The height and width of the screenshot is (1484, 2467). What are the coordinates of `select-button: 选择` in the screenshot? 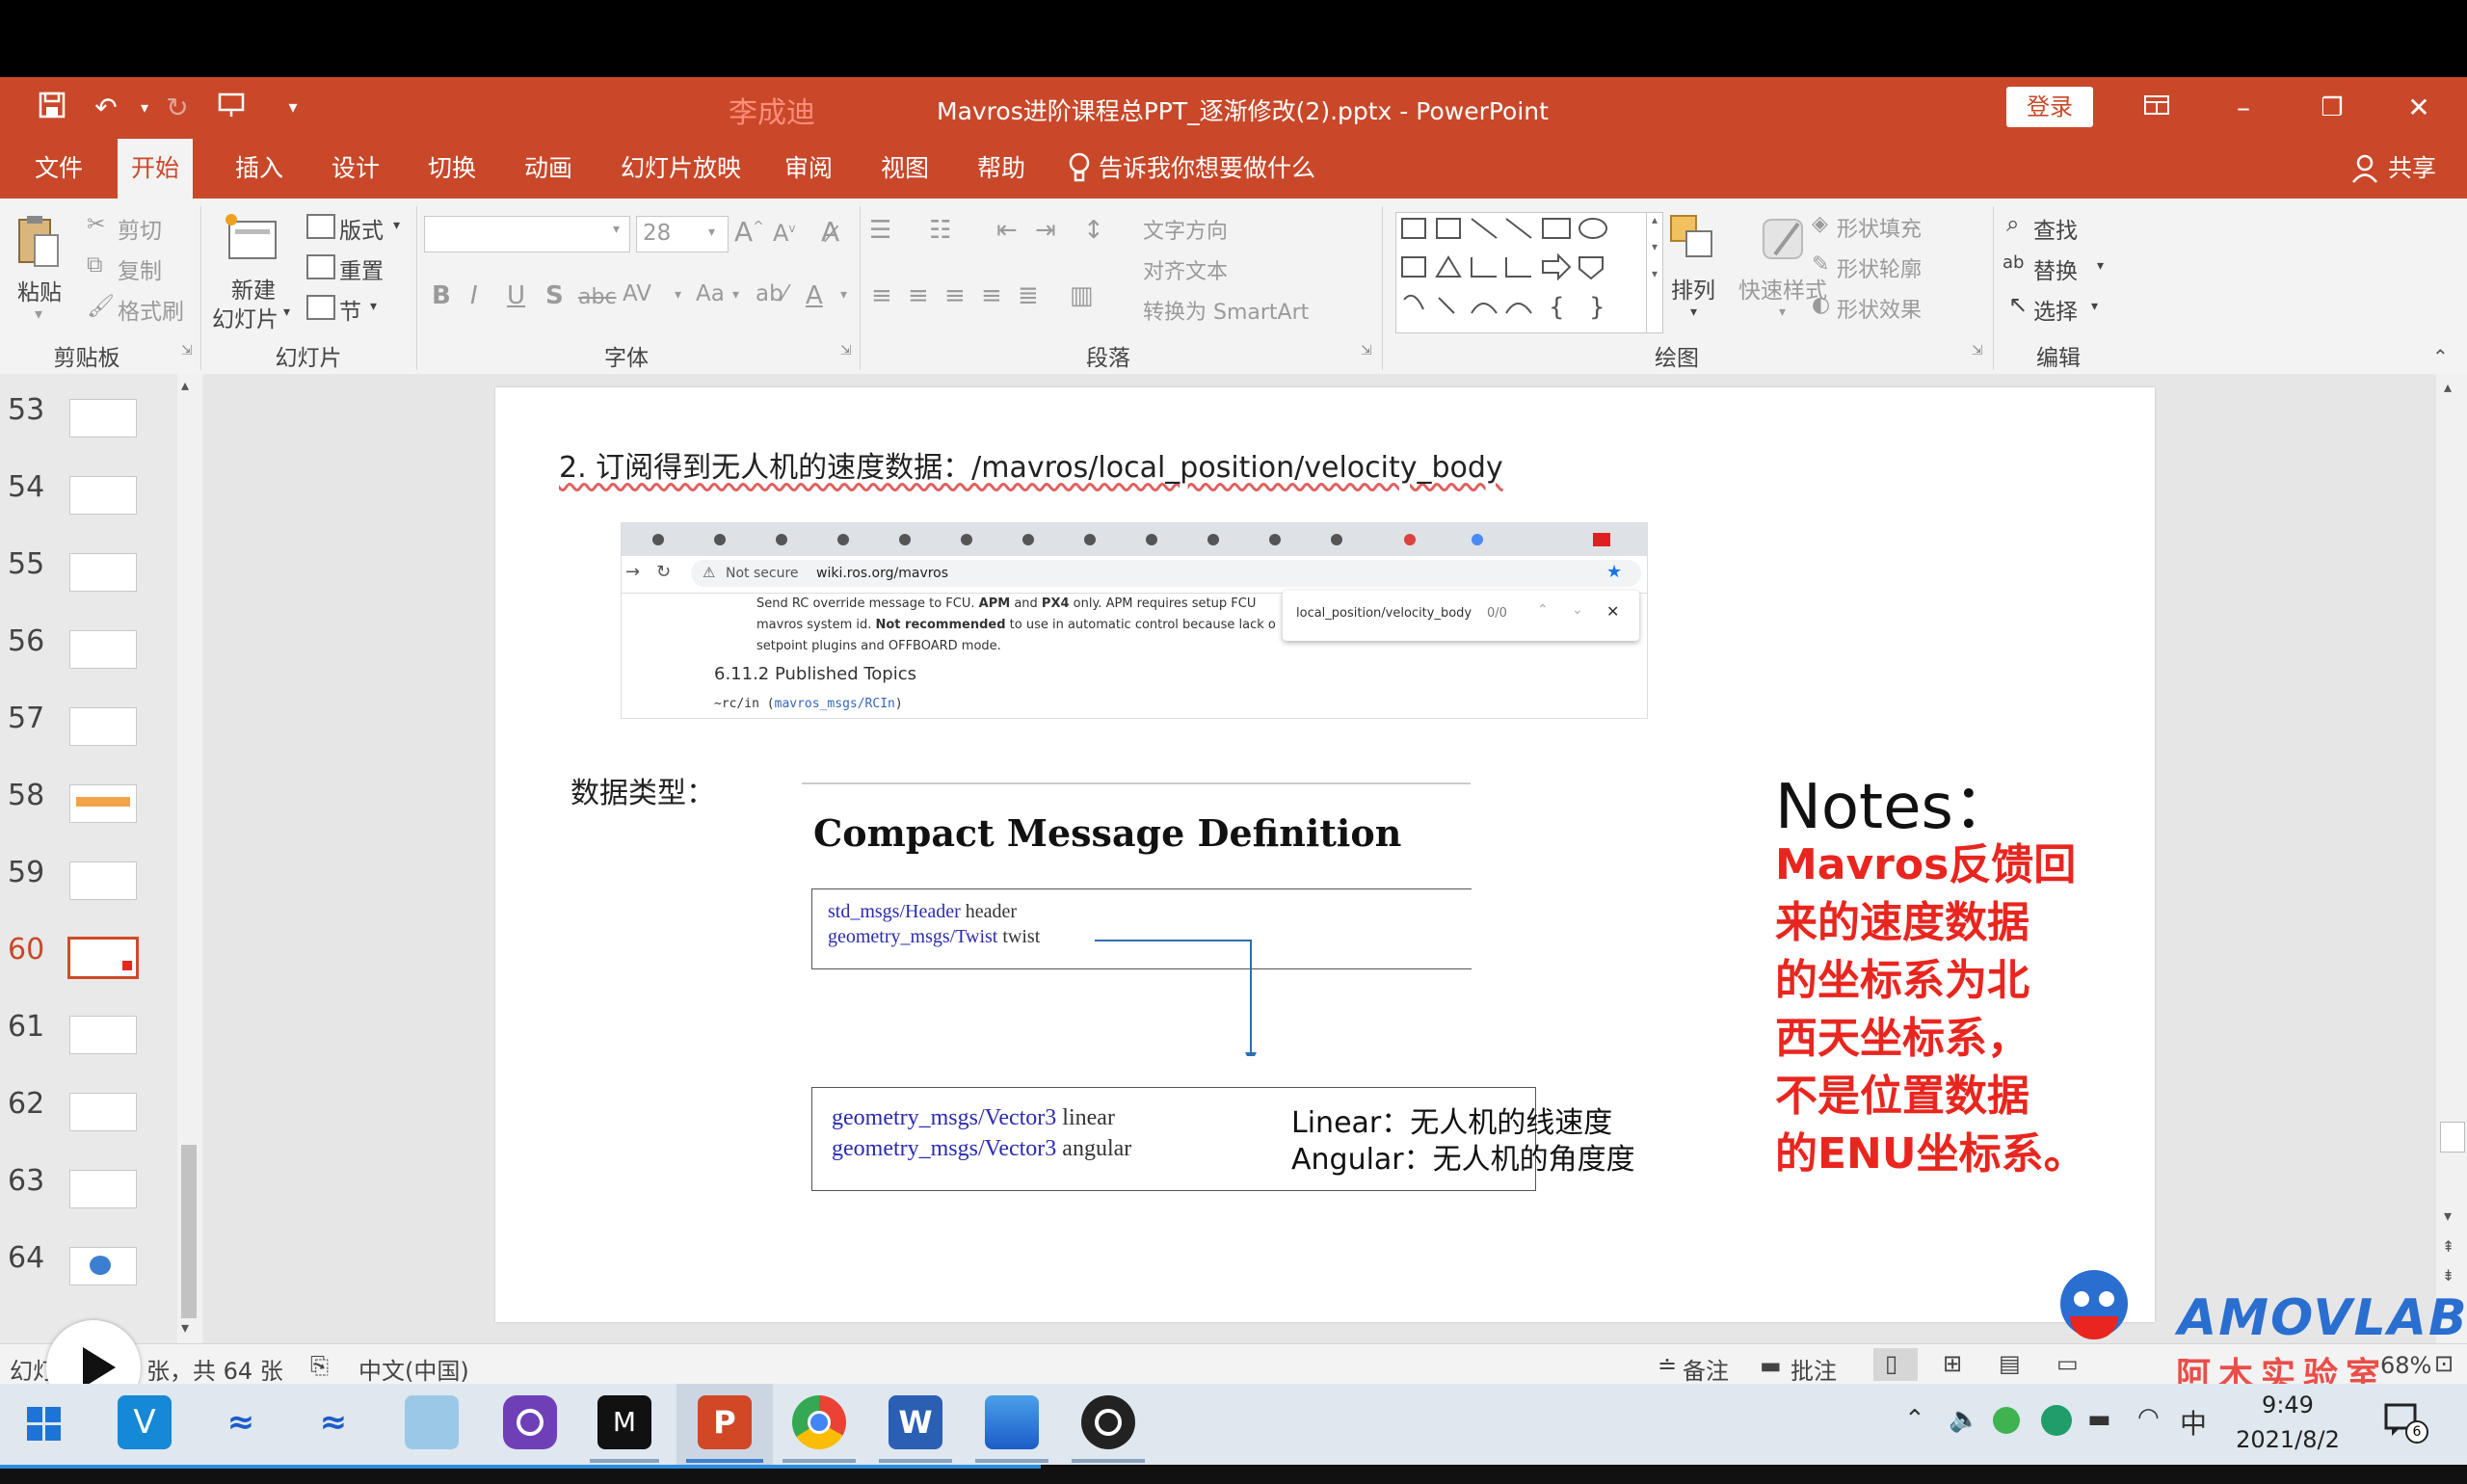 It's located at (2055, 309).